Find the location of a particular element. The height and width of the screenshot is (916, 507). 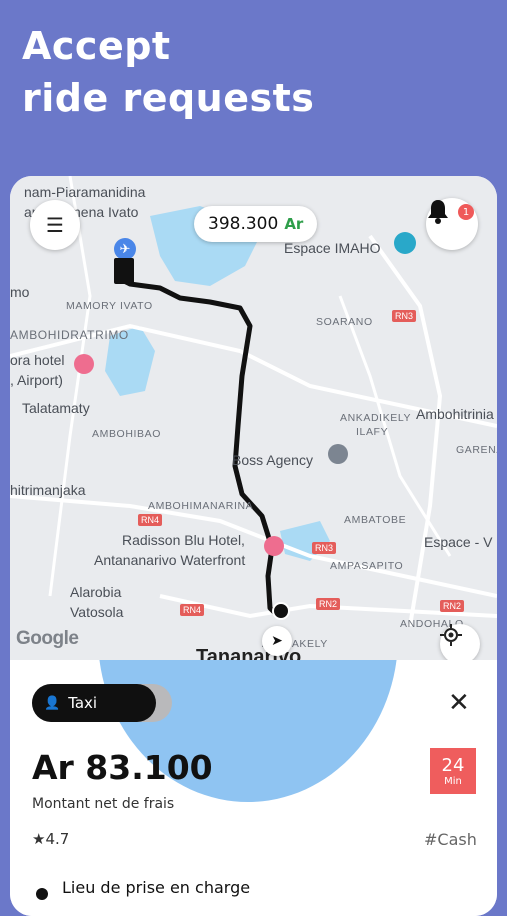

notifications-button: 1 is located at coordinates (452, 224).